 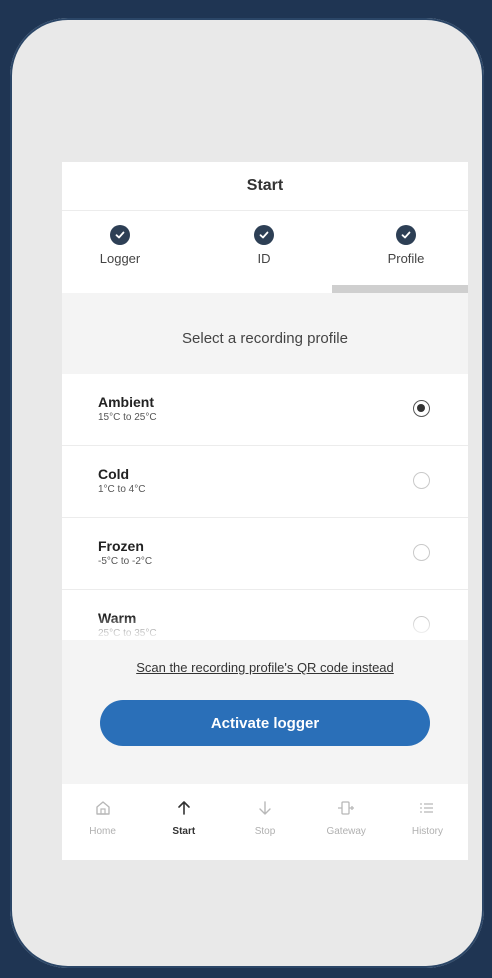 What do you see at coordinates (406, 258) in the screenshot?
I see `step-label: Profile` at bounding box center [406, 258].